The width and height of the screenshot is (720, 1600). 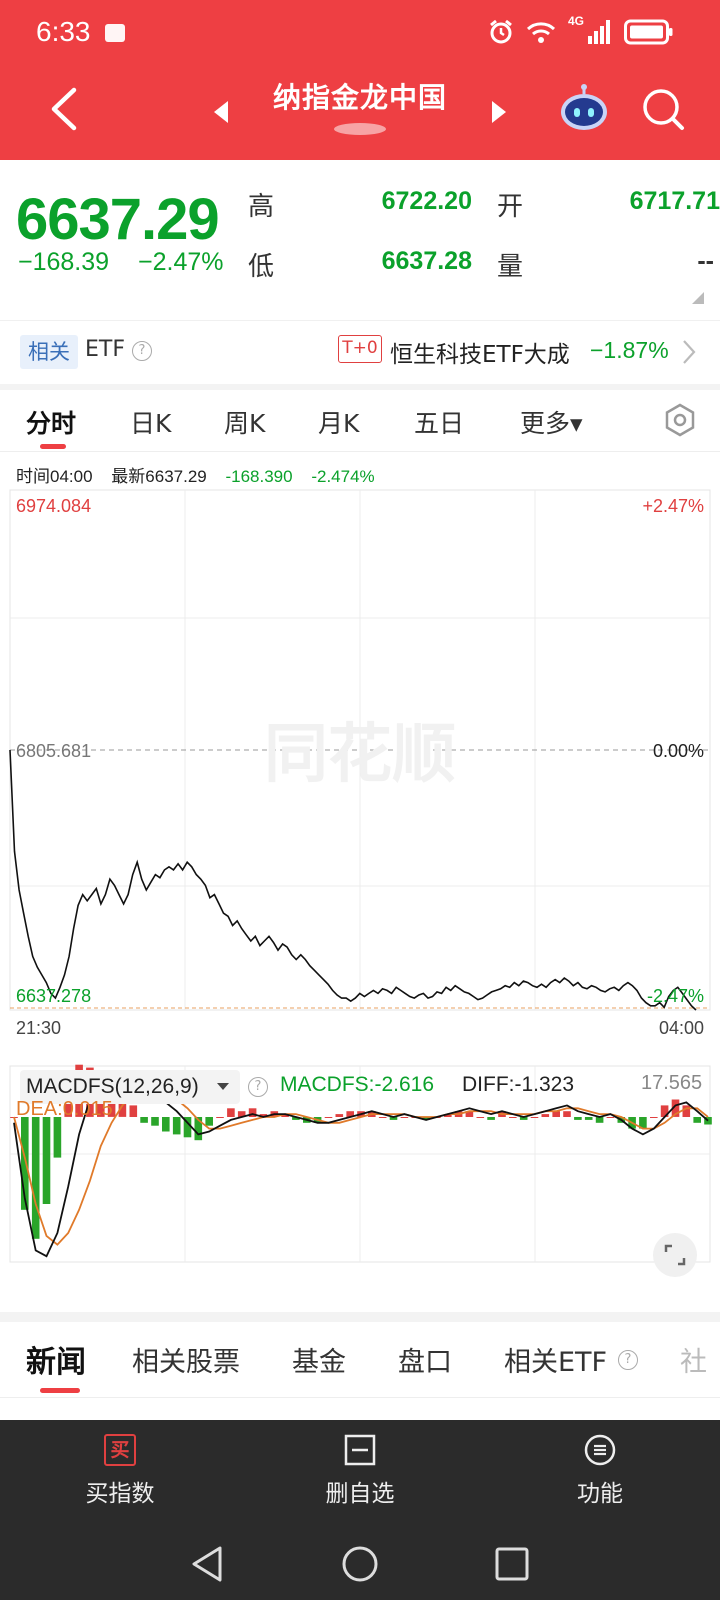 What do you see at coordinates (581, 30) in the screenshot?
I see `status-icons: 4G` at bounding box center [581, 30].